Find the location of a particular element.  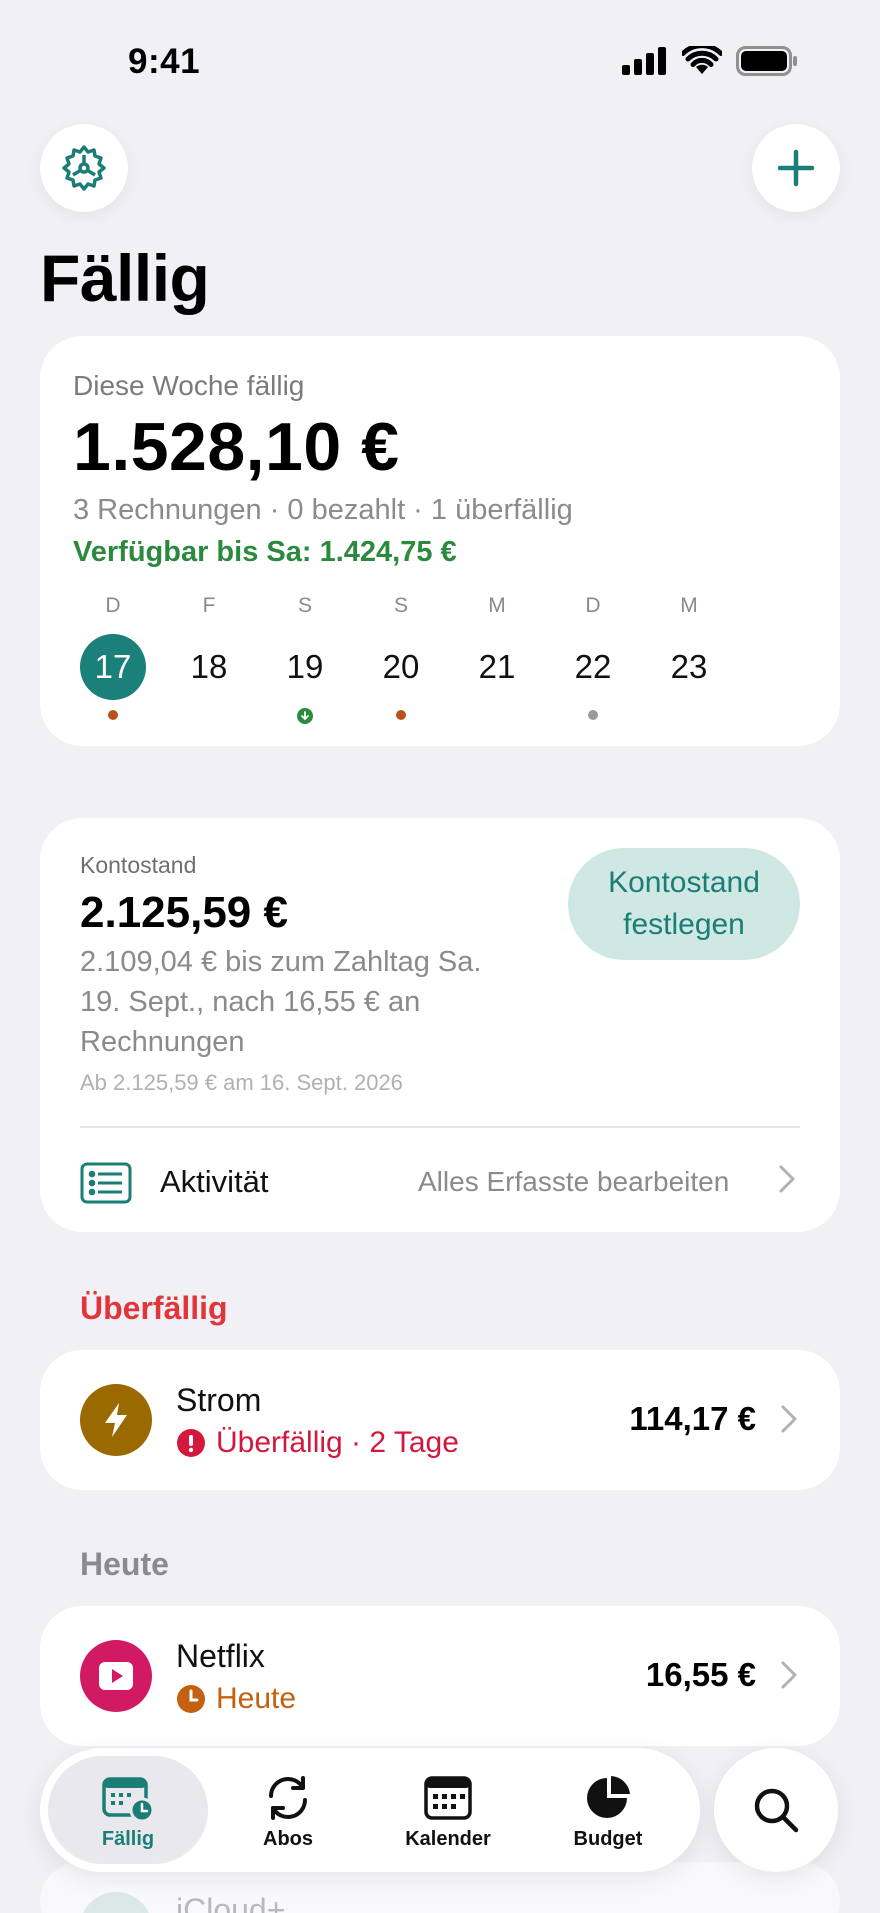

bill-row-strom: Strom Überfällig · 2 Tage 114,17 € is located at coordinates (440, 1420).